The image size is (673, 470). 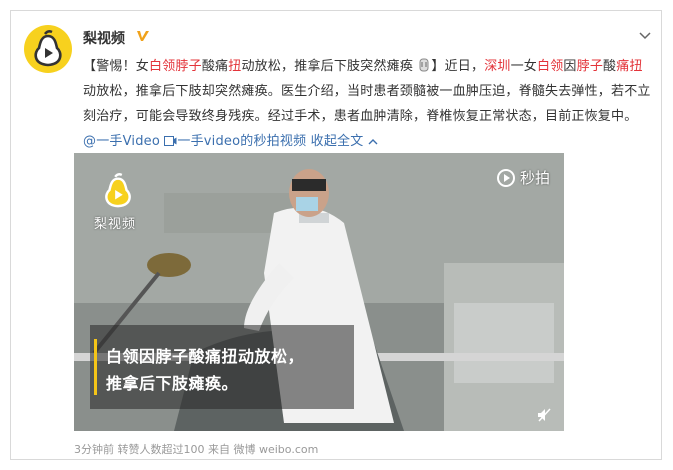 I want to click on mute-icon, so click(x=544, y=415).